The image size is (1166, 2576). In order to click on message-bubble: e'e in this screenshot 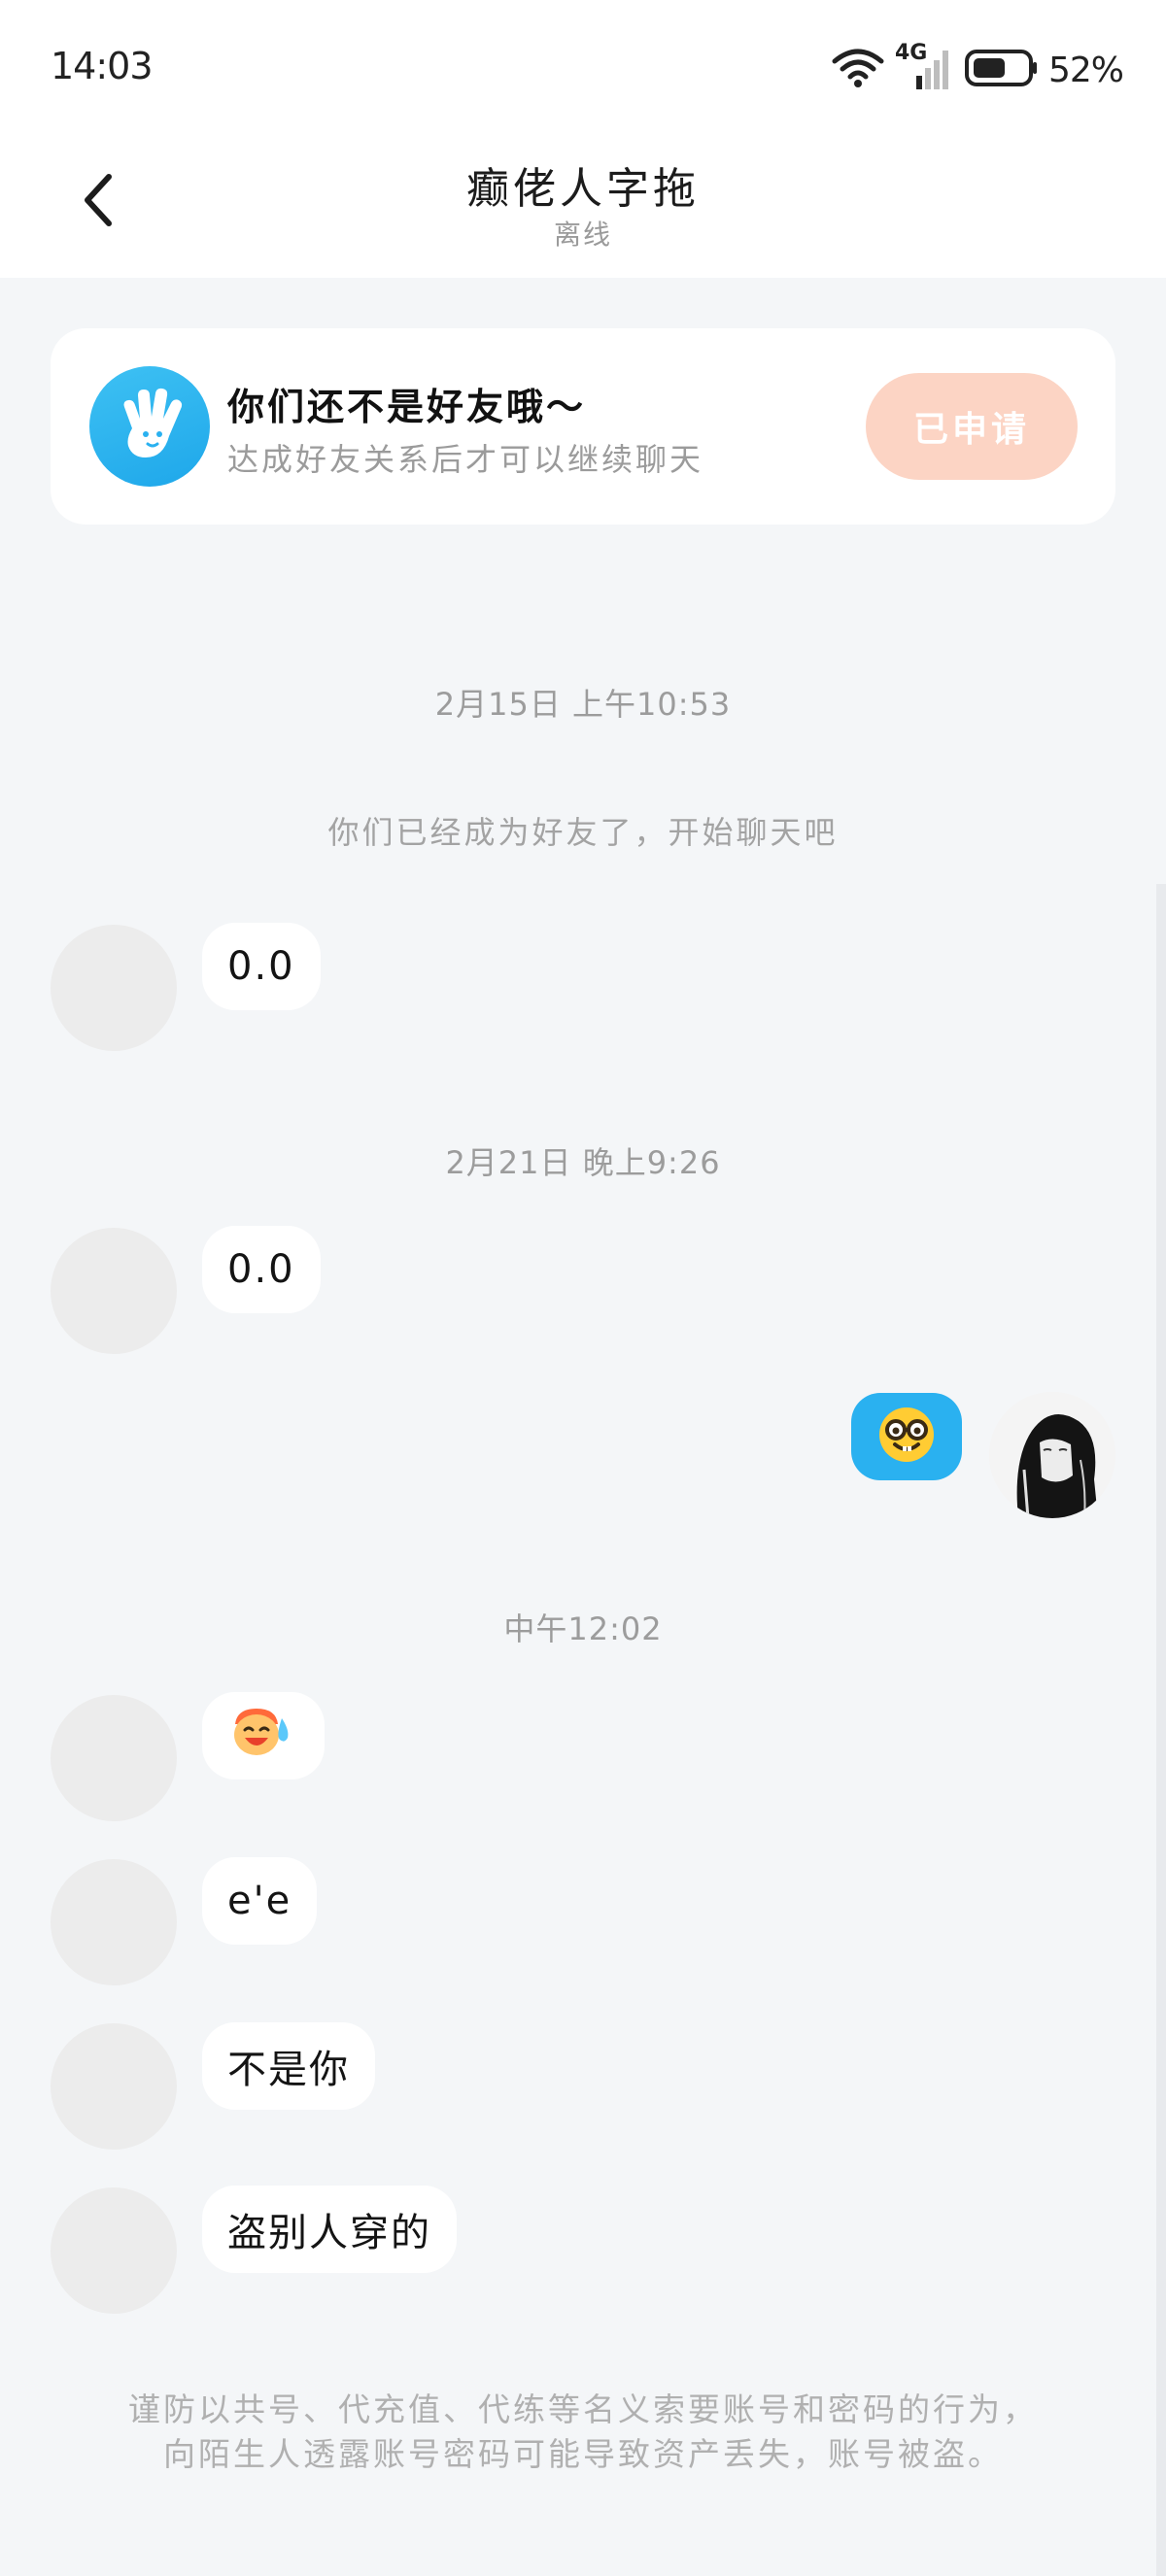, I will do `click(260, 1901)`.